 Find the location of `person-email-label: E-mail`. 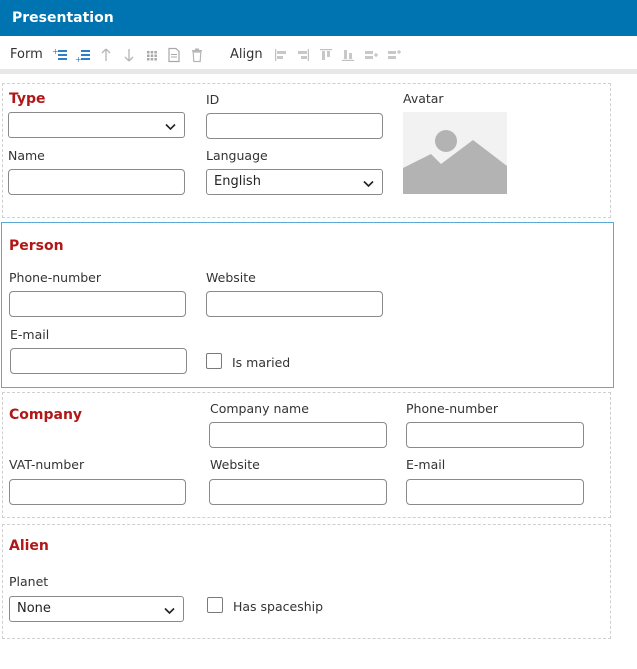

person-email-label: E-mail is located at coordinates (30, 334).